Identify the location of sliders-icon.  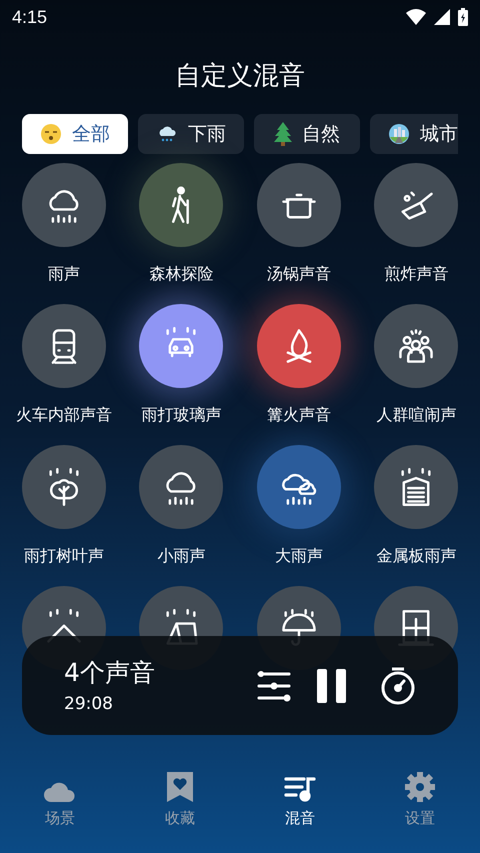
(274, 686).